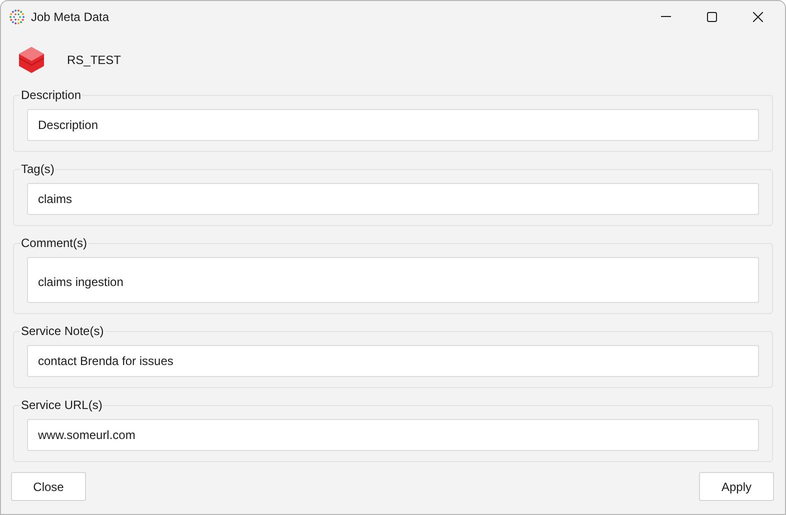  Describe the element at coordinates (17, 16) in the screenshot. I see `app-icon` at that location.